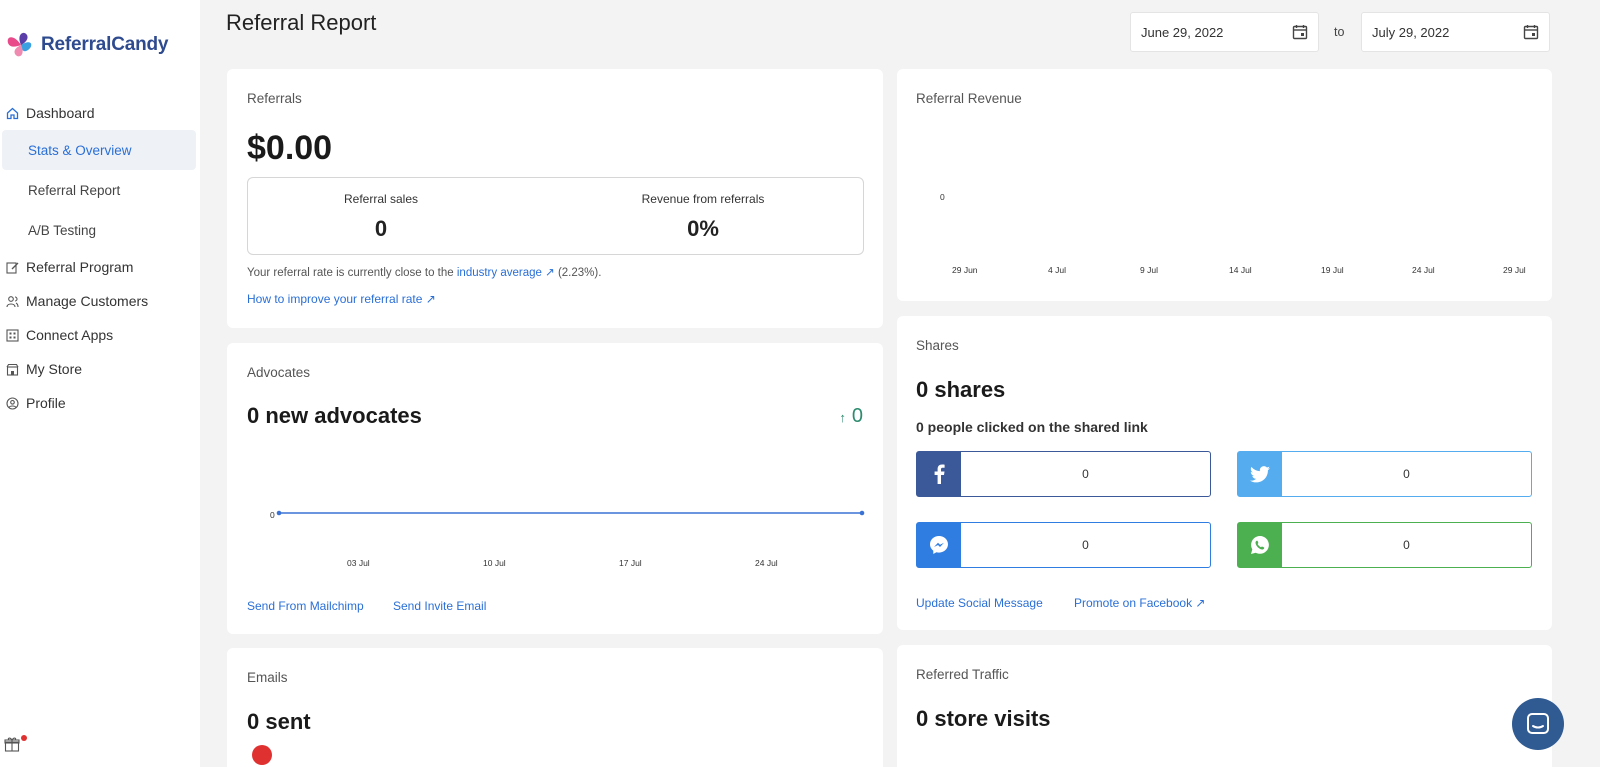 The width and height of the screenshot is (1600, 767). I want to click on date-range-separator: to, so click(1339, 32).